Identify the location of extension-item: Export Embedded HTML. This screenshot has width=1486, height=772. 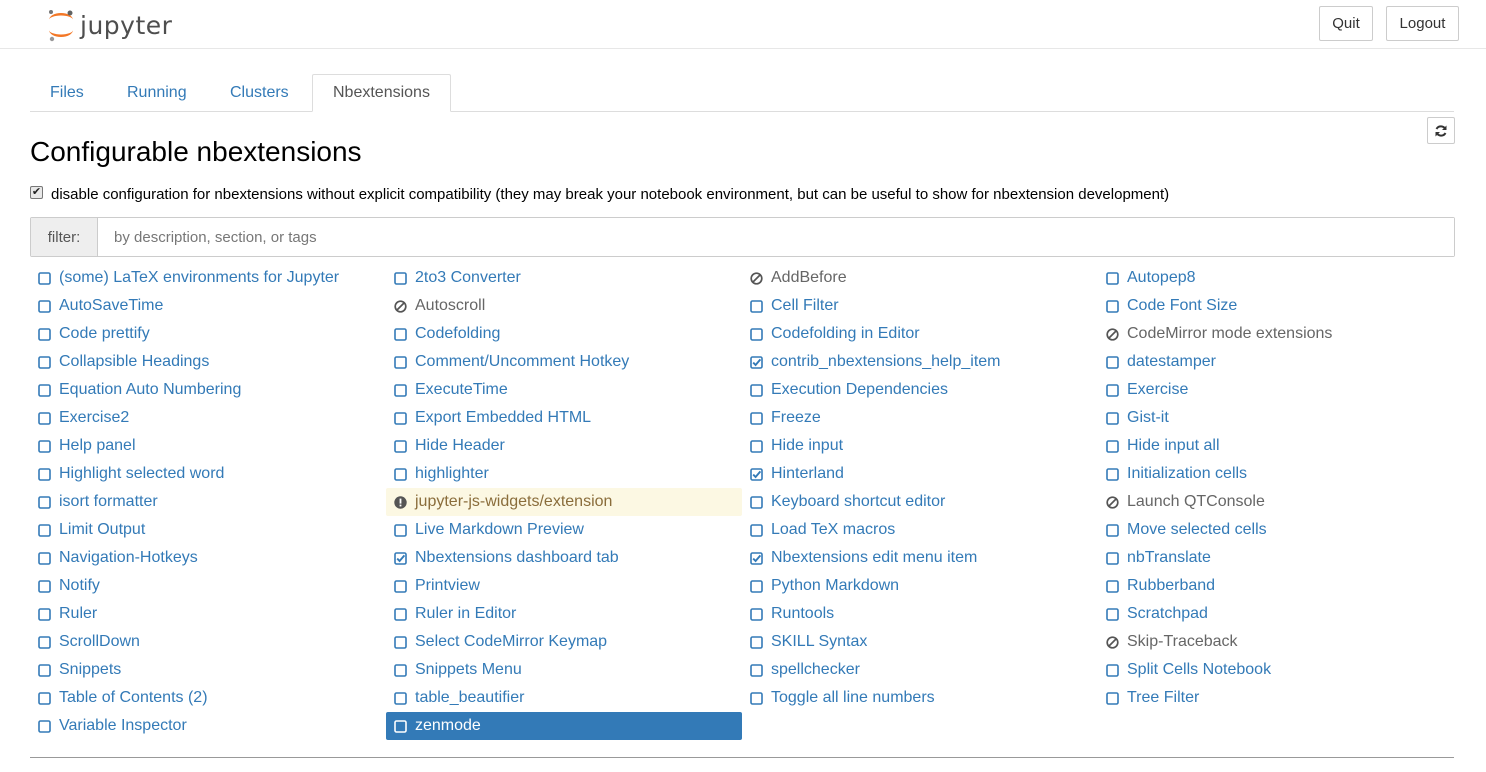
(564, 418).